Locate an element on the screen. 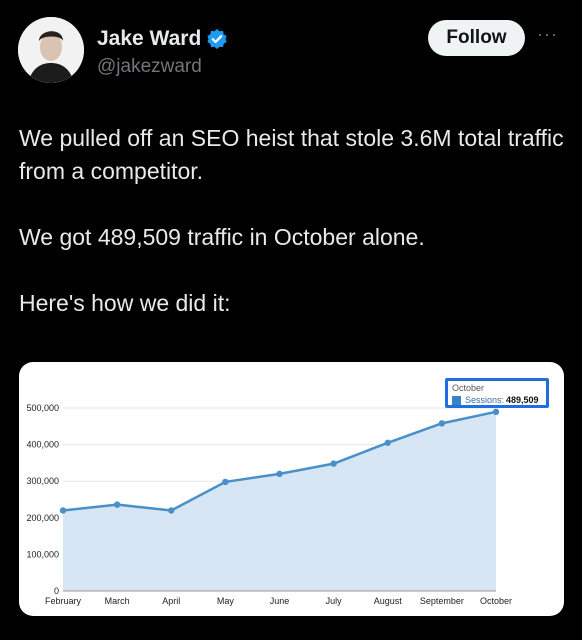  tooltip-month: October is located at coordinates (468, 388).